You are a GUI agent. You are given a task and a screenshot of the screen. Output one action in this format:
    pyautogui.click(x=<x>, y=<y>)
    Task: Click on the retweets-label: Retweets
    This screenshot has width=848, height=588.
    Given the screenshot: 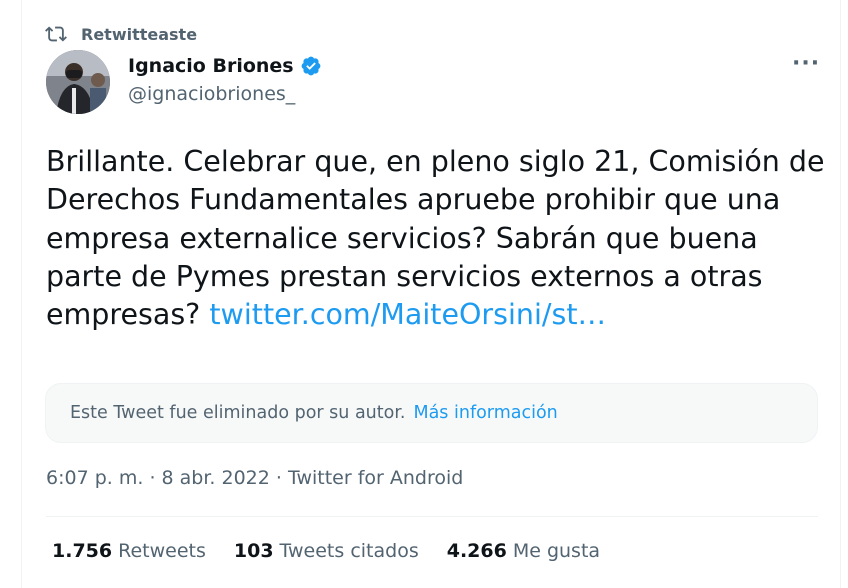 What is the action you would take?
    pyautogui.click(x=162, y=551)
    